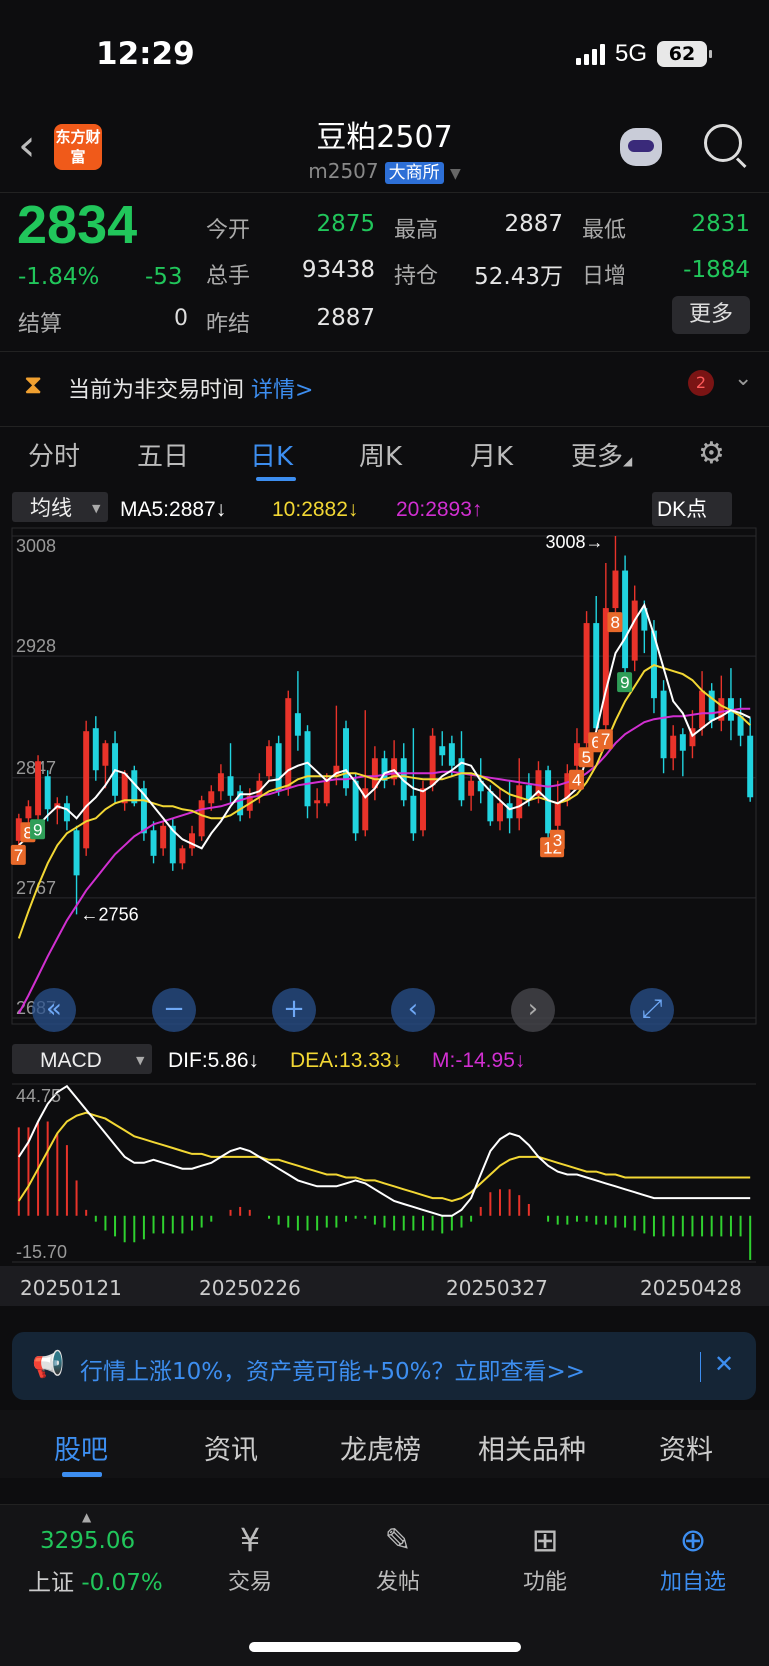 This screenshot has width=769, height=1666. Describe the element at coordinates (691, 1288) in the screenshot. I see `date-tick: 20250428` at that location.